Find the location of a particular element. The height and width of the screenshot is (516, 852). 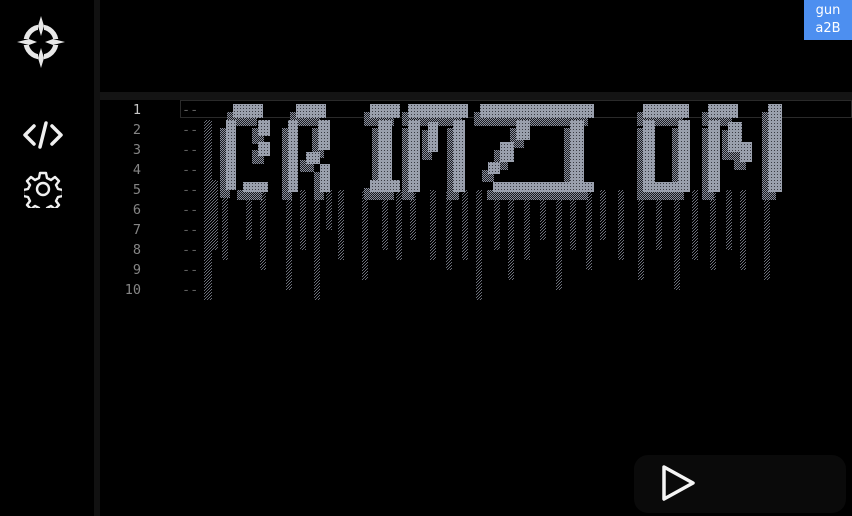

panel-divider is located at coordinates (476, 96).